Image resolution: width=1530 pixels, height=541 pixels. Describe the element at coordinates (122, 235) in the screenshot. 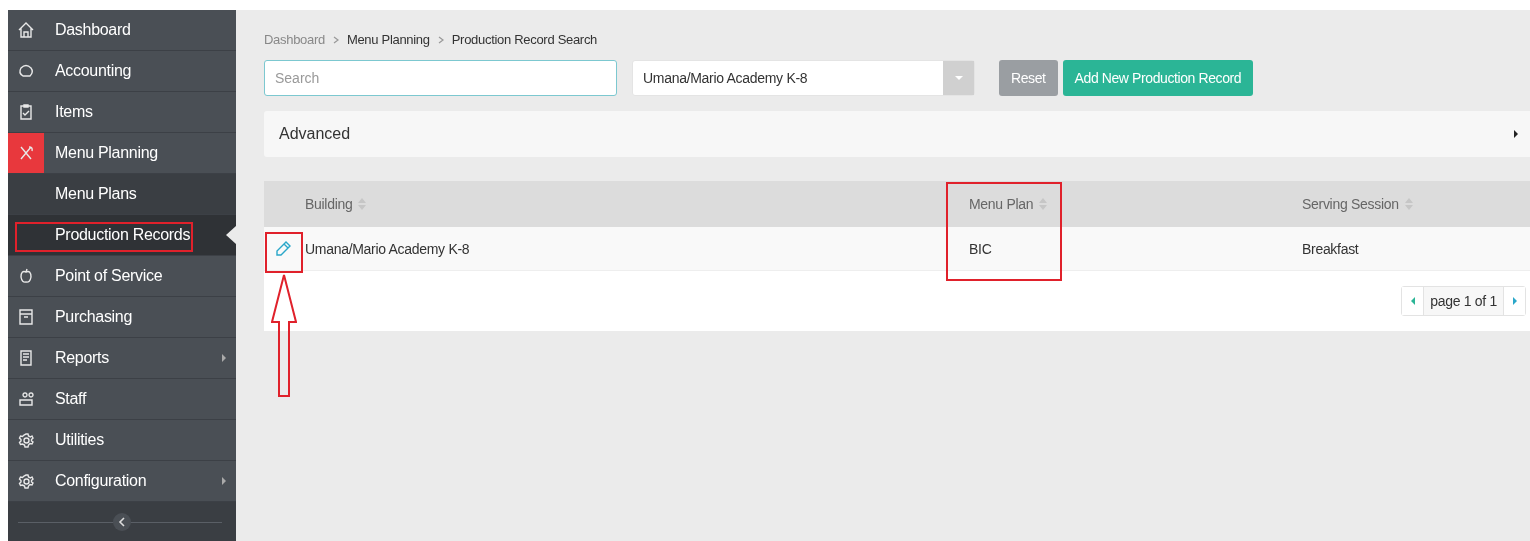

I see `sidebar-subitem: Production Records` at that location.